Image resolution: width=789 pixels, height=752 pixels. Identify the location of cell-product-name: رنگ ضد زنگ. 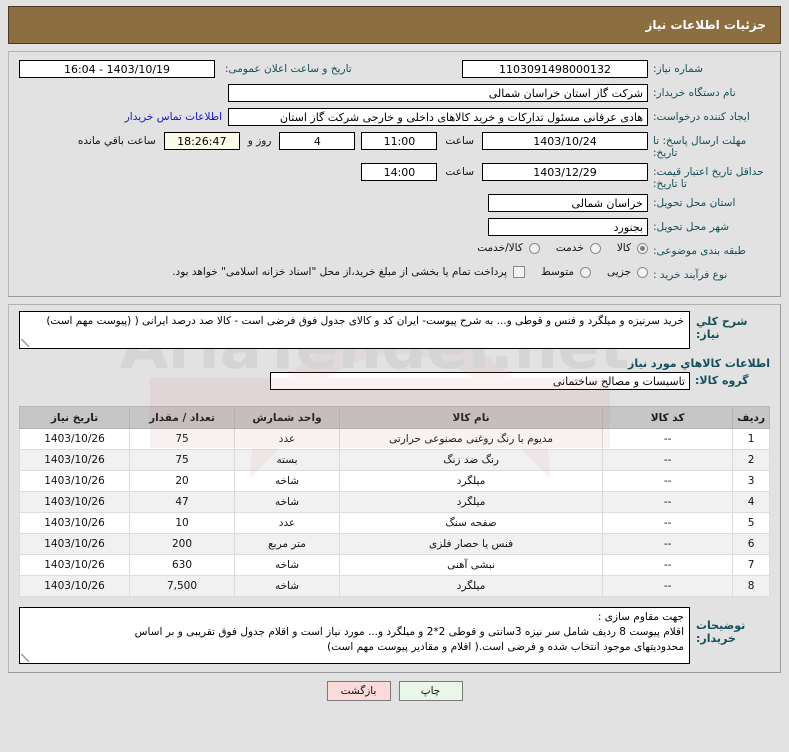
(471, 460).